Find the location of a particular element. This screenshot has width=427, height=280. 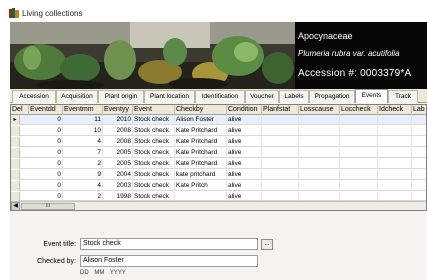

tab-acquisition: Acquisition is located at coordinates (77, 96).